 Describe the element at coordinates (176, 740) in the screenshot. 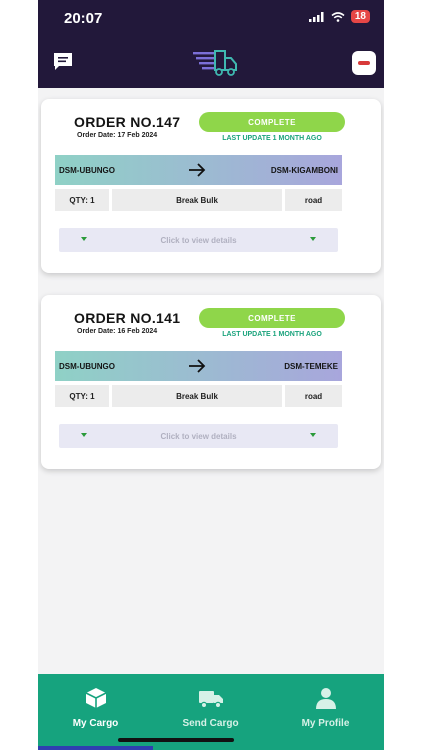

I see `home-indicator` at that location.